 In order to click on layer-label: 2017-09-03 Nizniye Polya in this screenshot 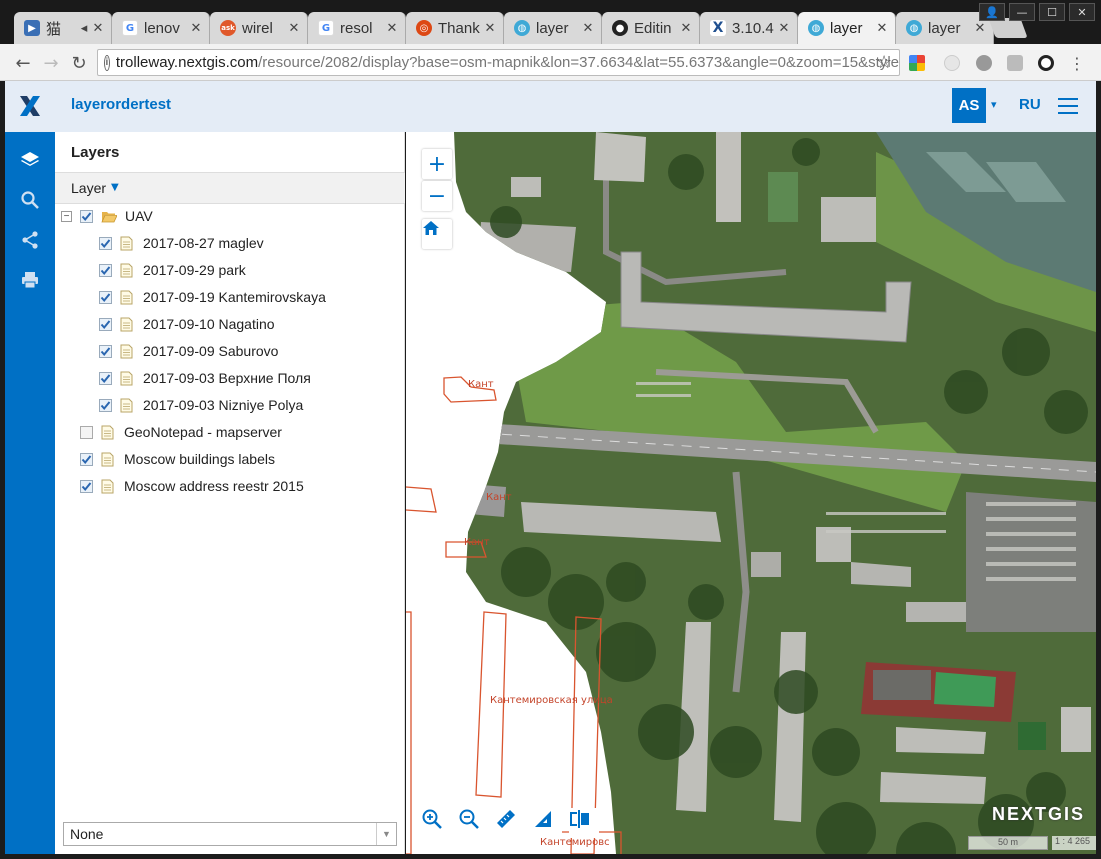, I will do `click(223, 405)`.